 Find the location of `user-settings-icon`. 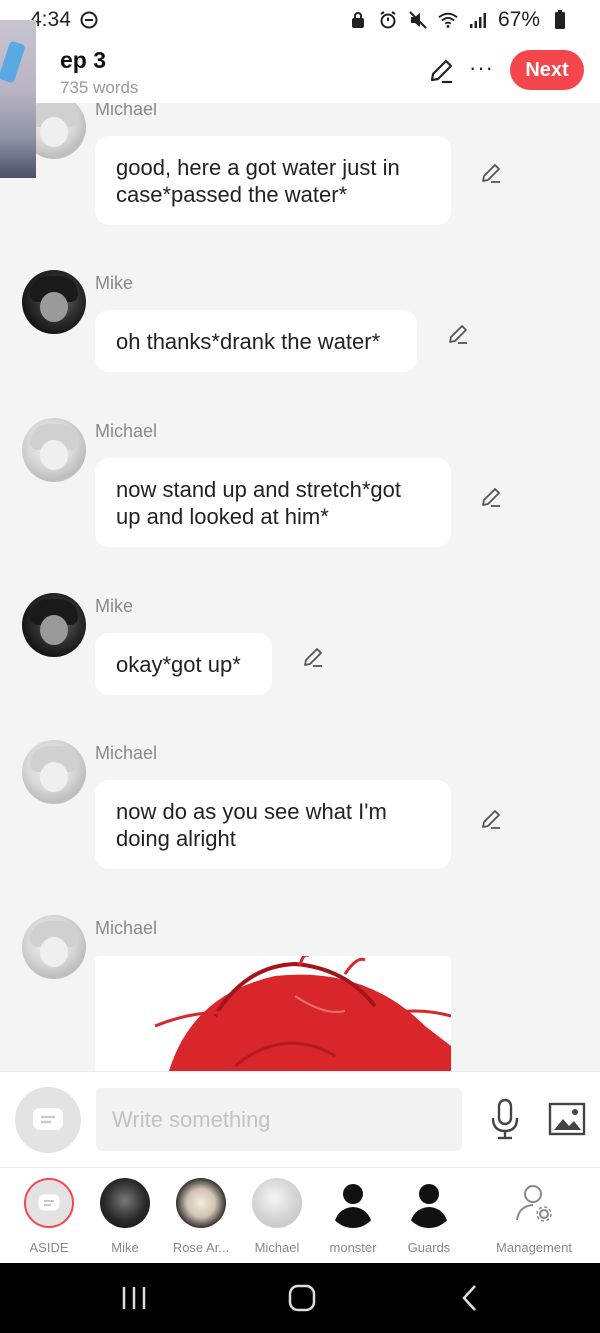

user-settings-icon is located at coordinates (534, 1203).